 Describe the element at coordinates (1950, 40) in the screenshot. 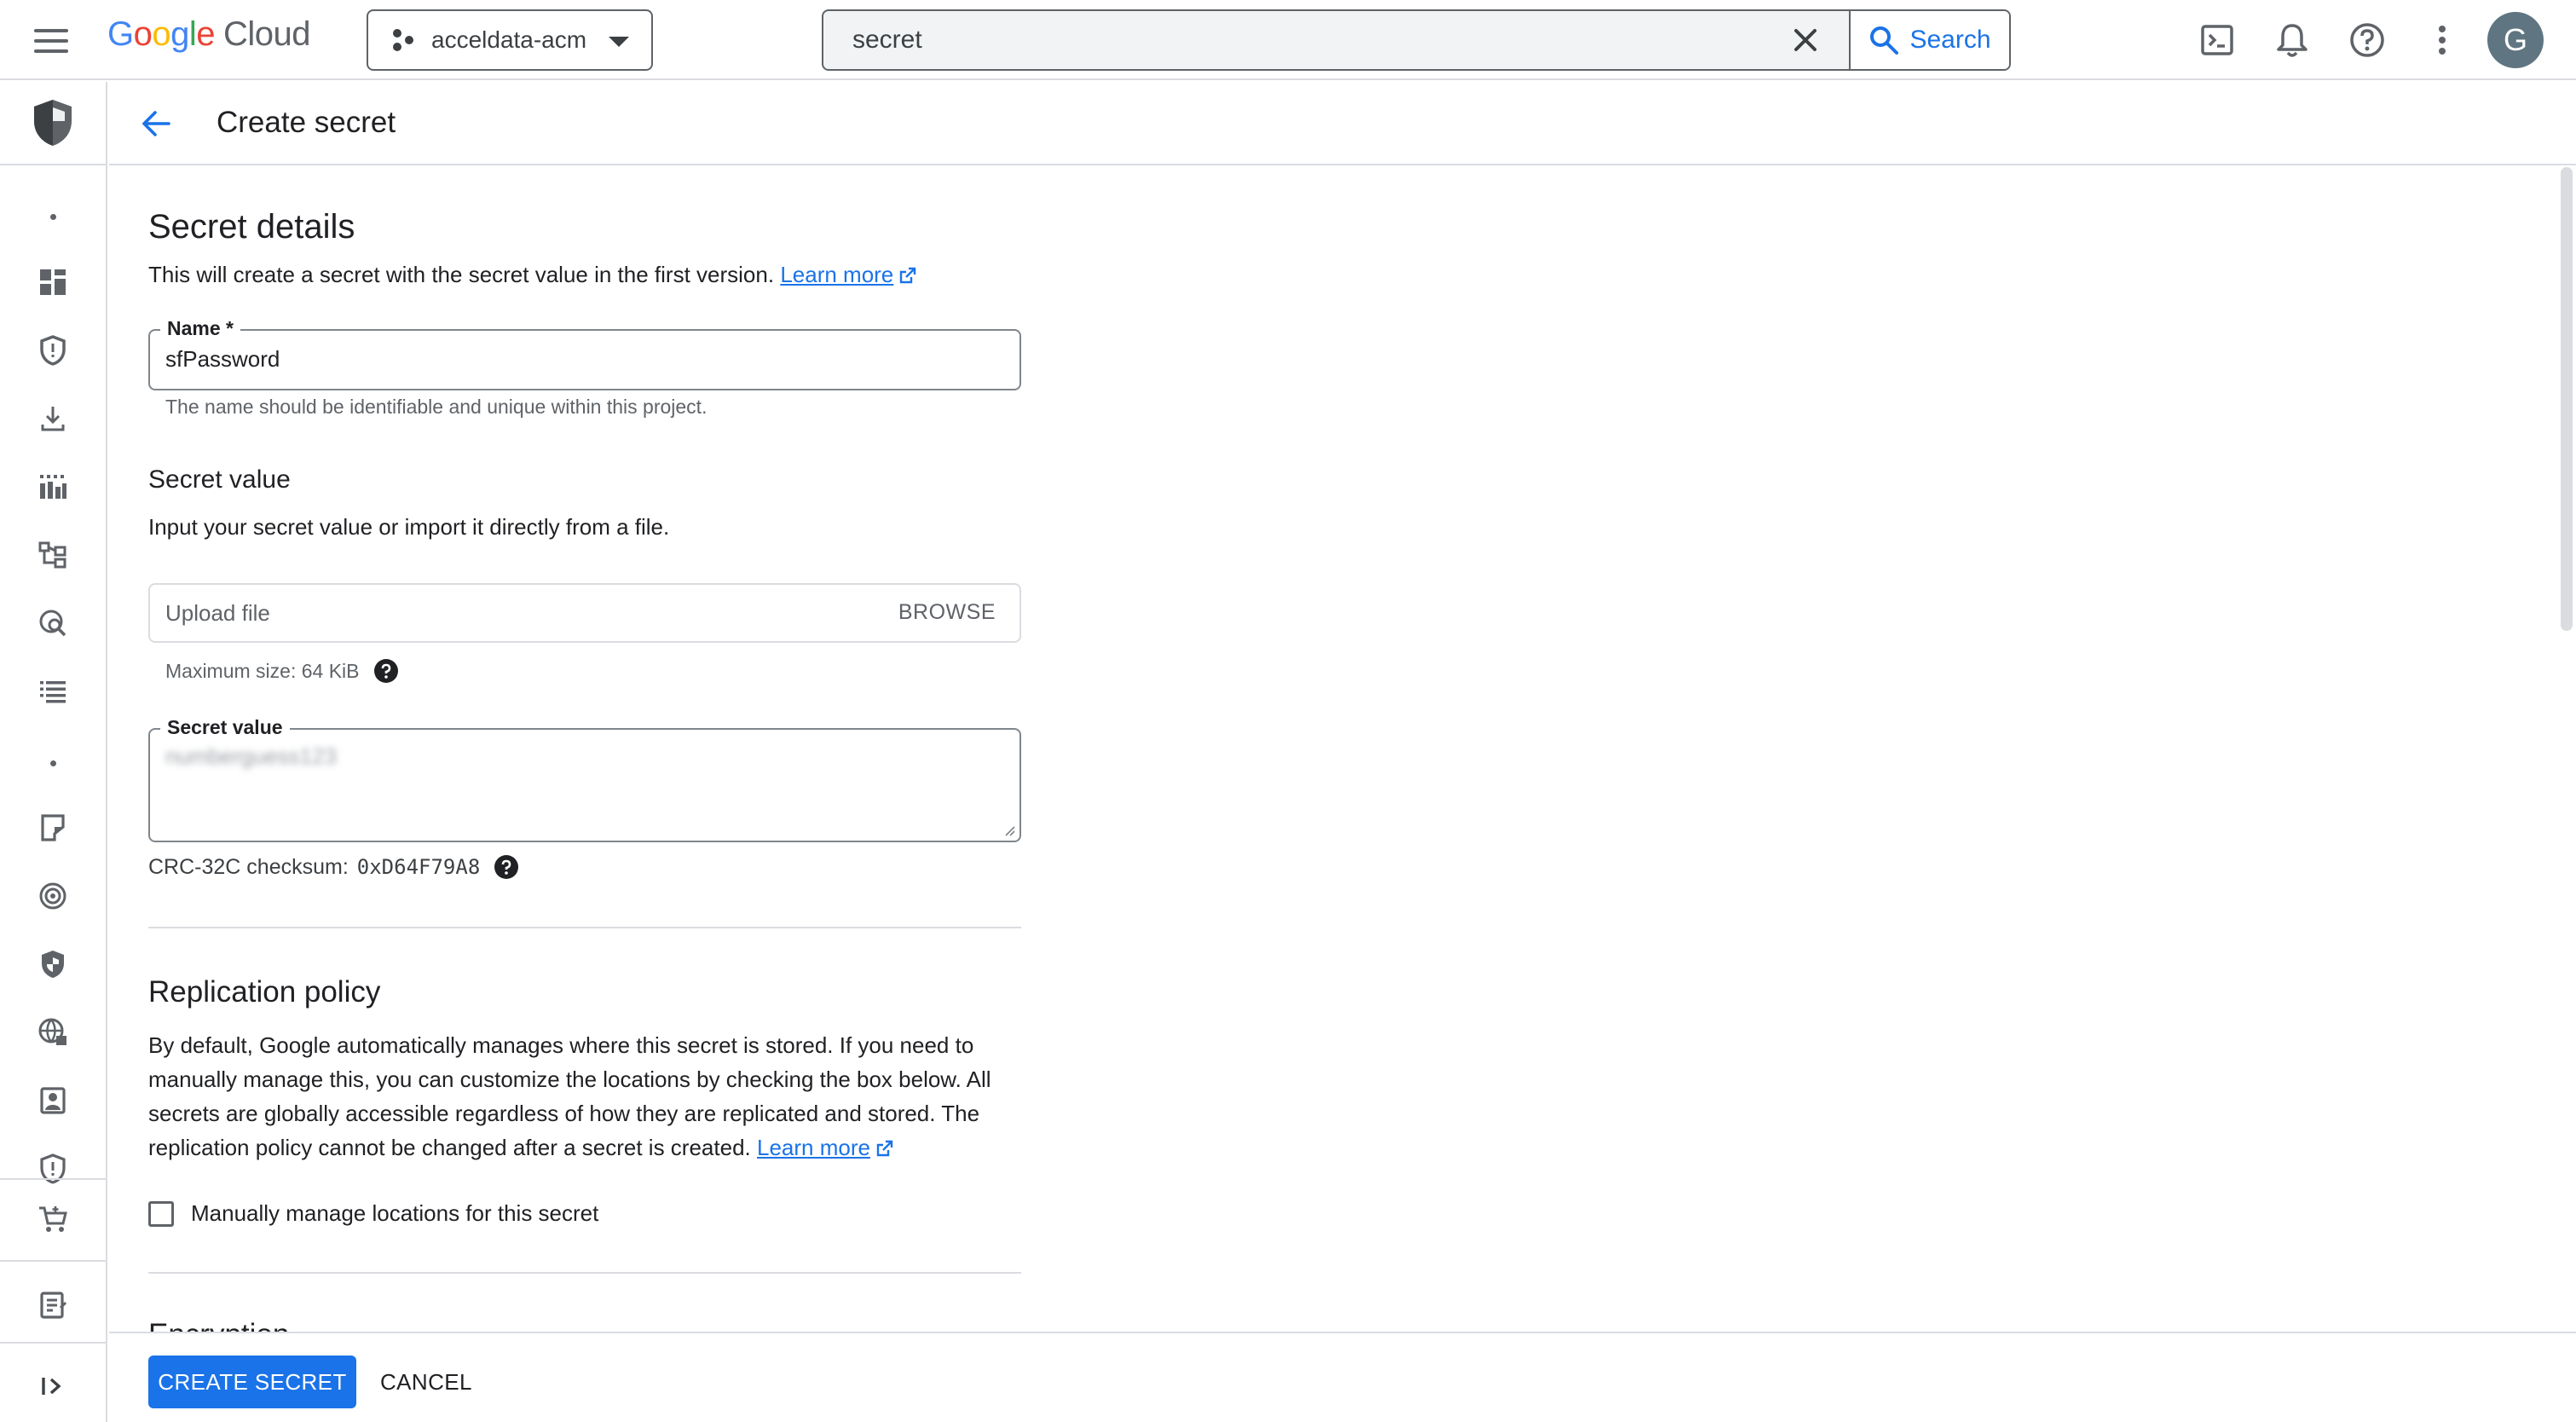

I see `search-button-label: Search` at that location.